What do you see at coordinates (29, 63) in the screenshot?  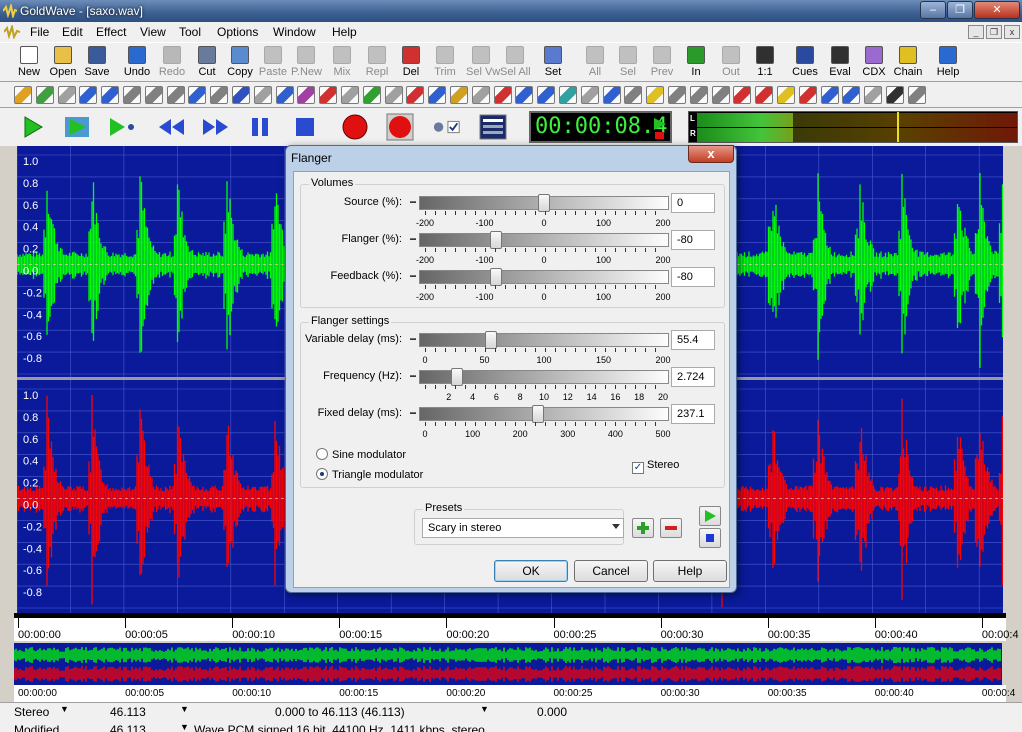 I see `toolbar-new-button: New` at bounding box center [29, 63].